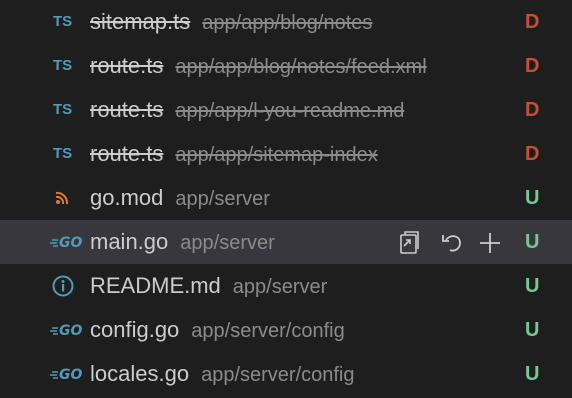 The width and height of the screenshot is (572, 398). Describe the element at coordinates (286, 242) in the screenshot. I see `change-row-main-go: GO main.go app/server U` at that location.